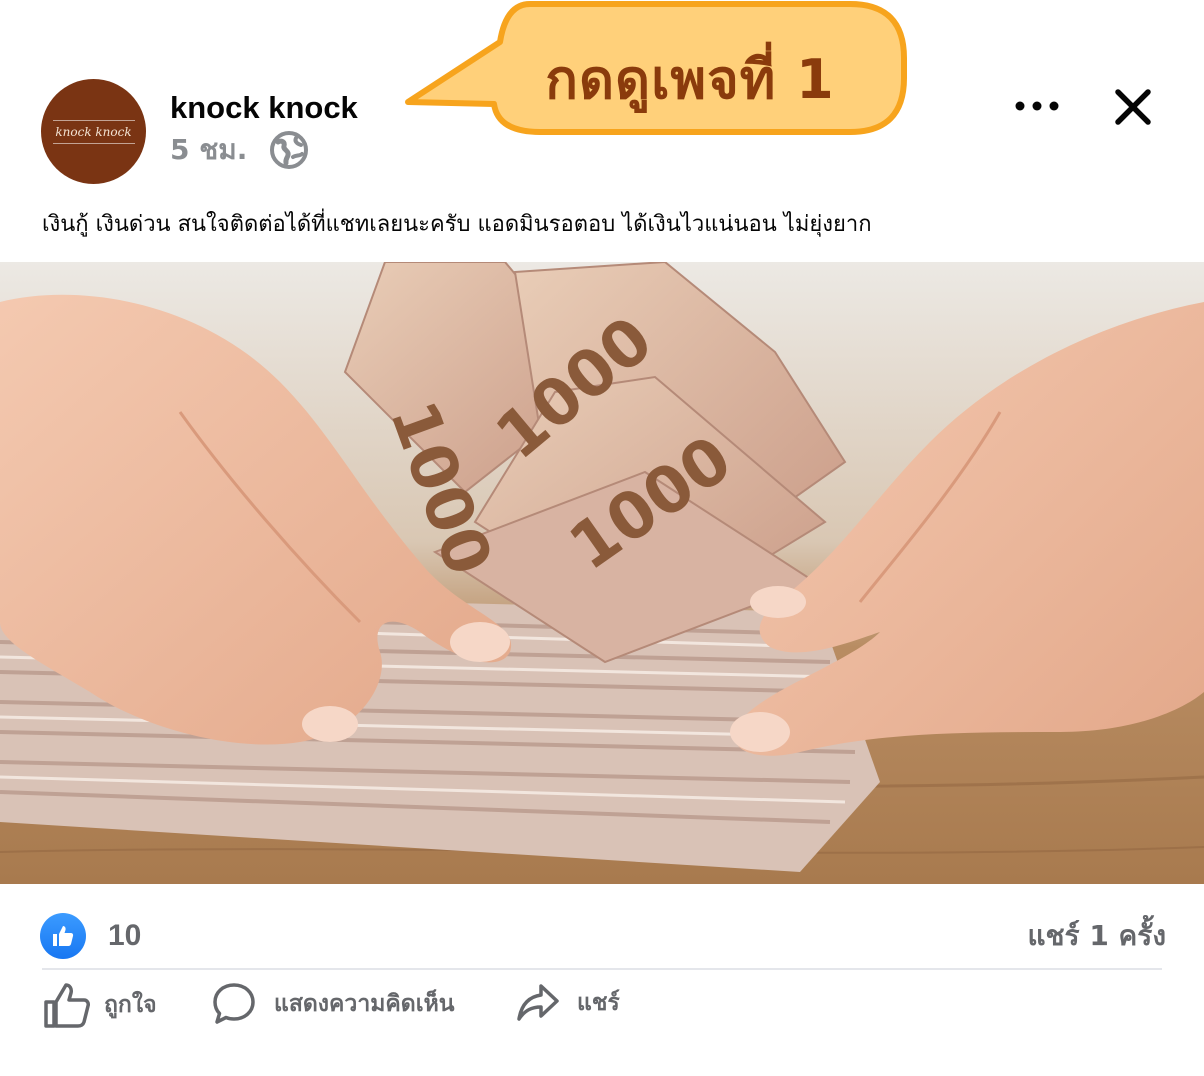 The image size is (1204, 1076). I want to click on page-callout-bubble: กดดูเพจที่ 1, so click(655, 70).